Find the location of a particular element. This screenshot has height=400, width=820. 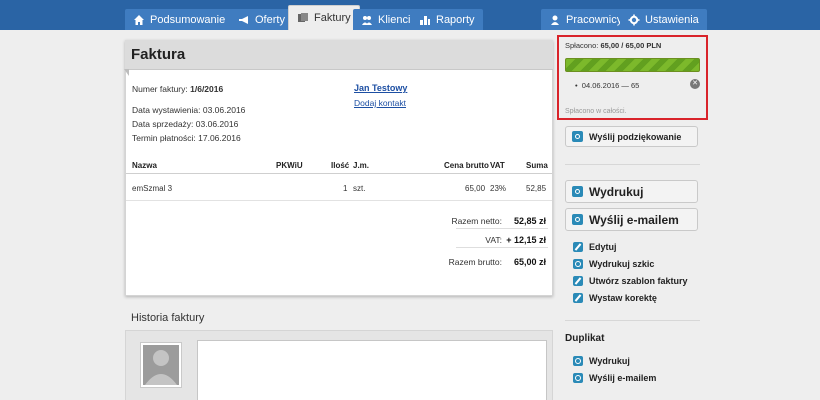

tab-label: Podsumowanie is located at coordinates (188, 19).